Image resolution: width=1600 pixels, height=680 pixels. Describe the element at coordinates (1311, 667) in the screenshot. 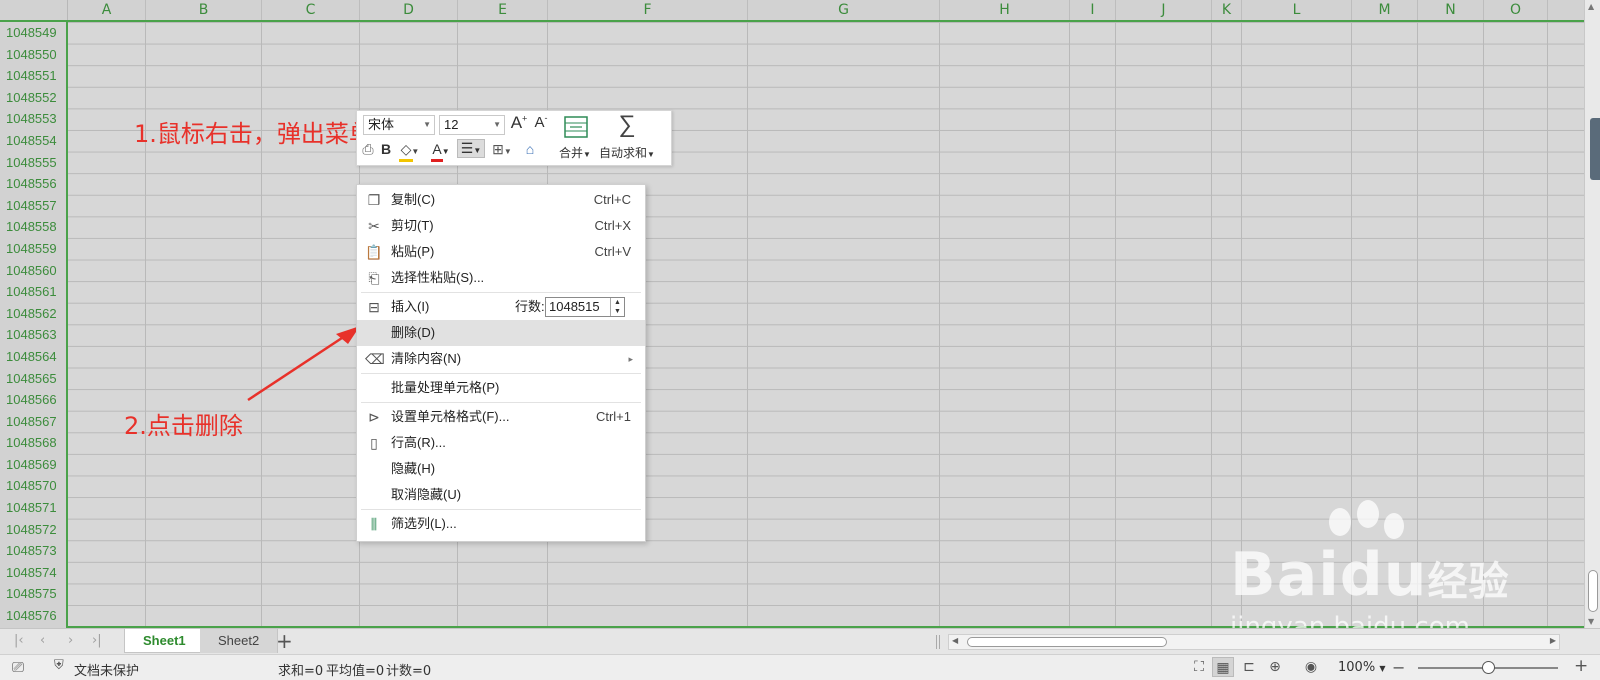

I see `eye-protect-icon: ◉` at that location.